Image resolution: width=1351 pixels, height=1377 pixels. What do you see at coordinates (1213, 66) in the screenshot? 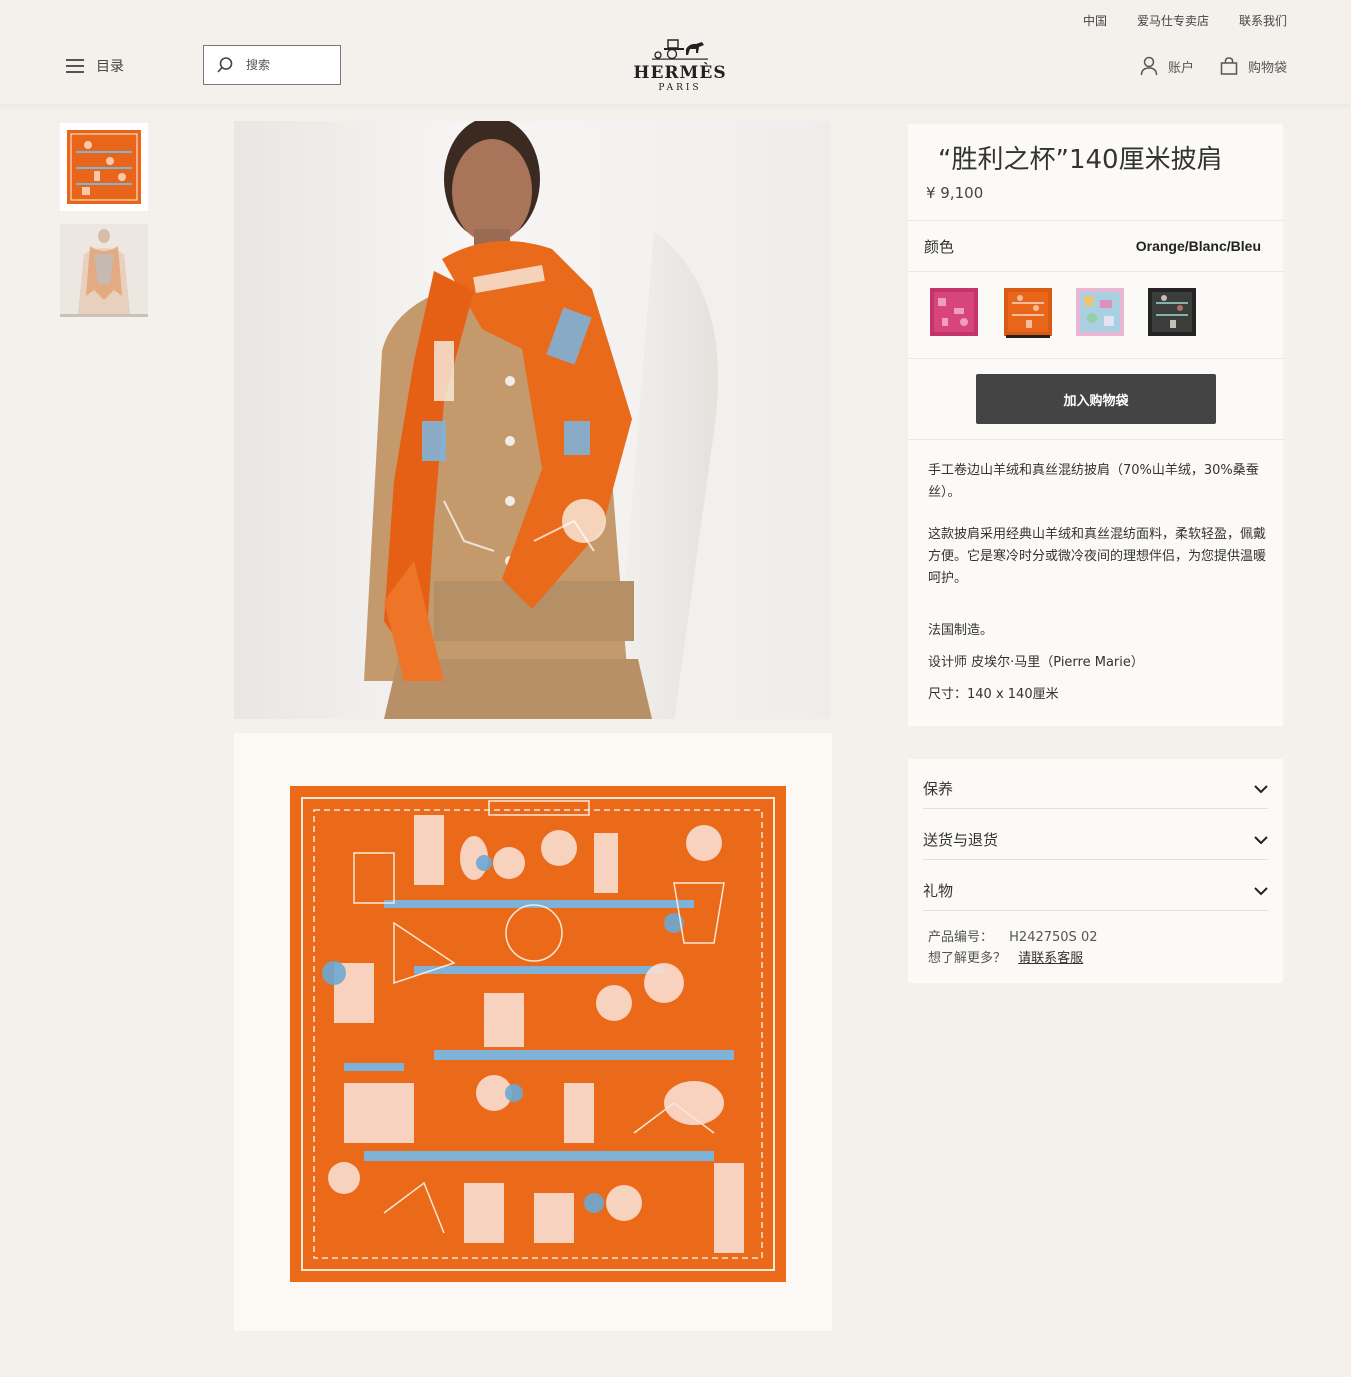
I see `header-actions: 账户 购物袋` at bounding box center [1213, 66].